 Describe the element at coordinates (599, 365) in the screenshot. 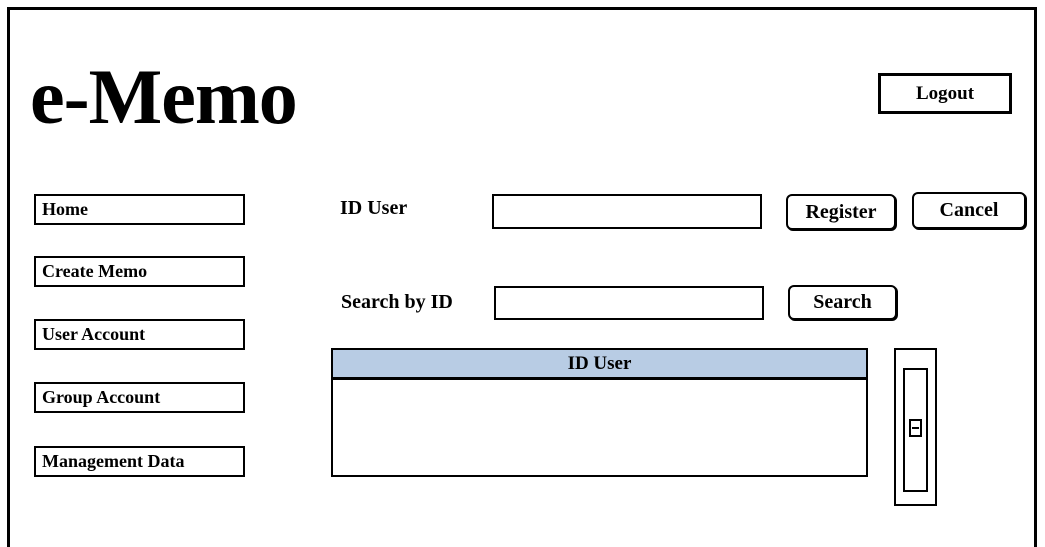

I see `table-header-id-user: ID User` at that location.